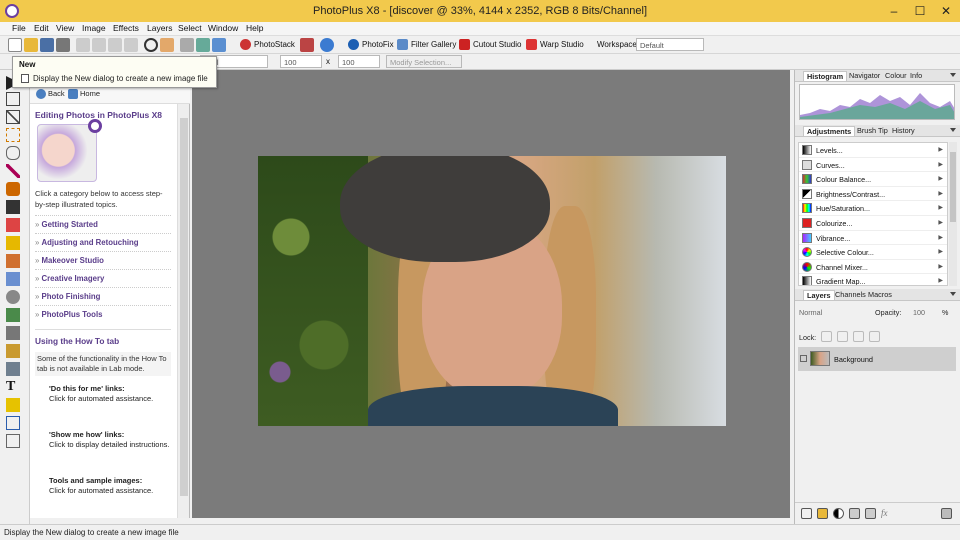 The width and height of the screenshot is (960, 540). Describe the element at coordinates (203, 45) in the screenshot. I see `color-picker-icon` at that location.